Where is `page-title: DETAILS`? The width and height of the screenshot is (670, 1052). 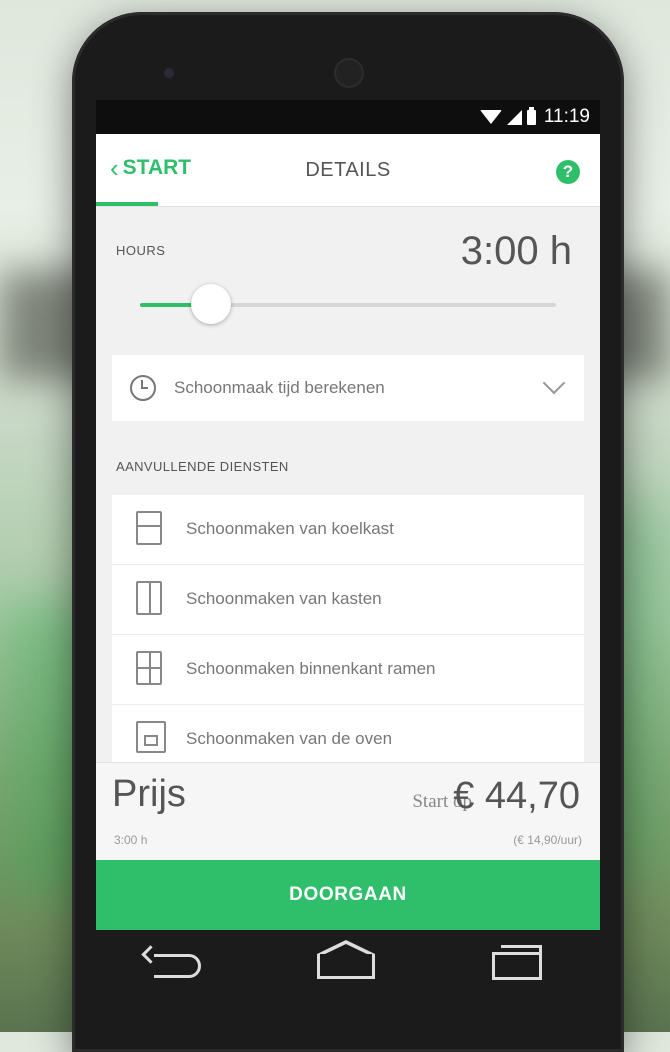
page-title: DETAILS is located at coordinates (348, 169).